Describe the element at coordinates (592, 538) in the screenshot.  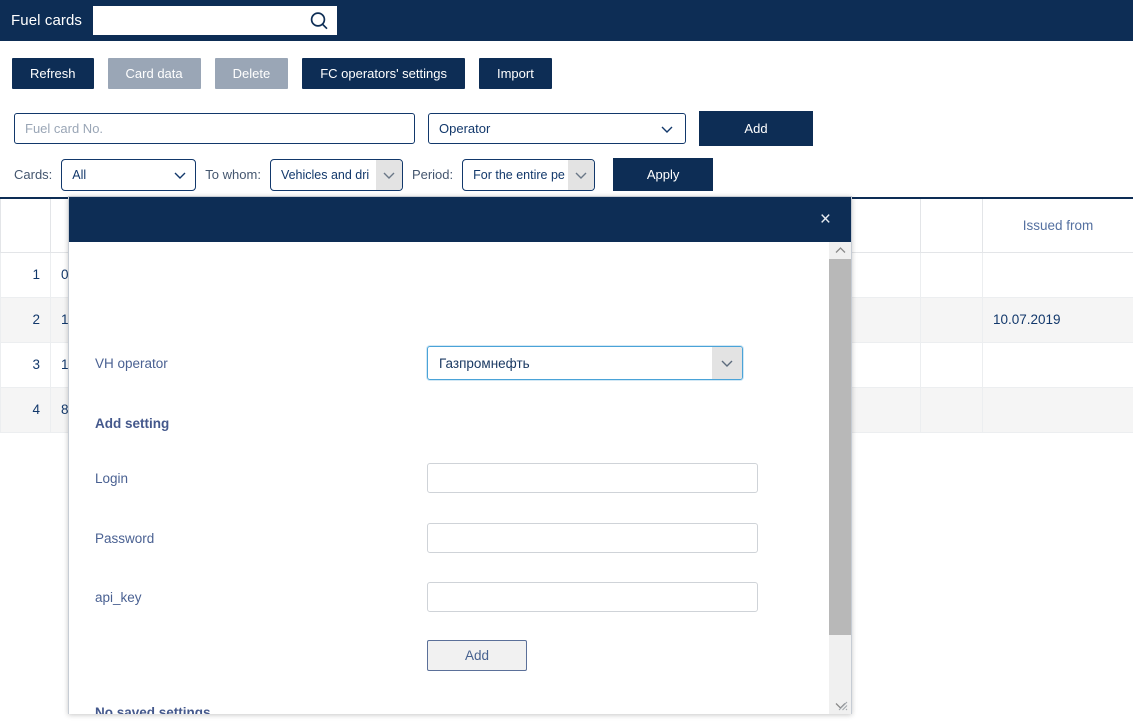
I see `password-input` at that location.